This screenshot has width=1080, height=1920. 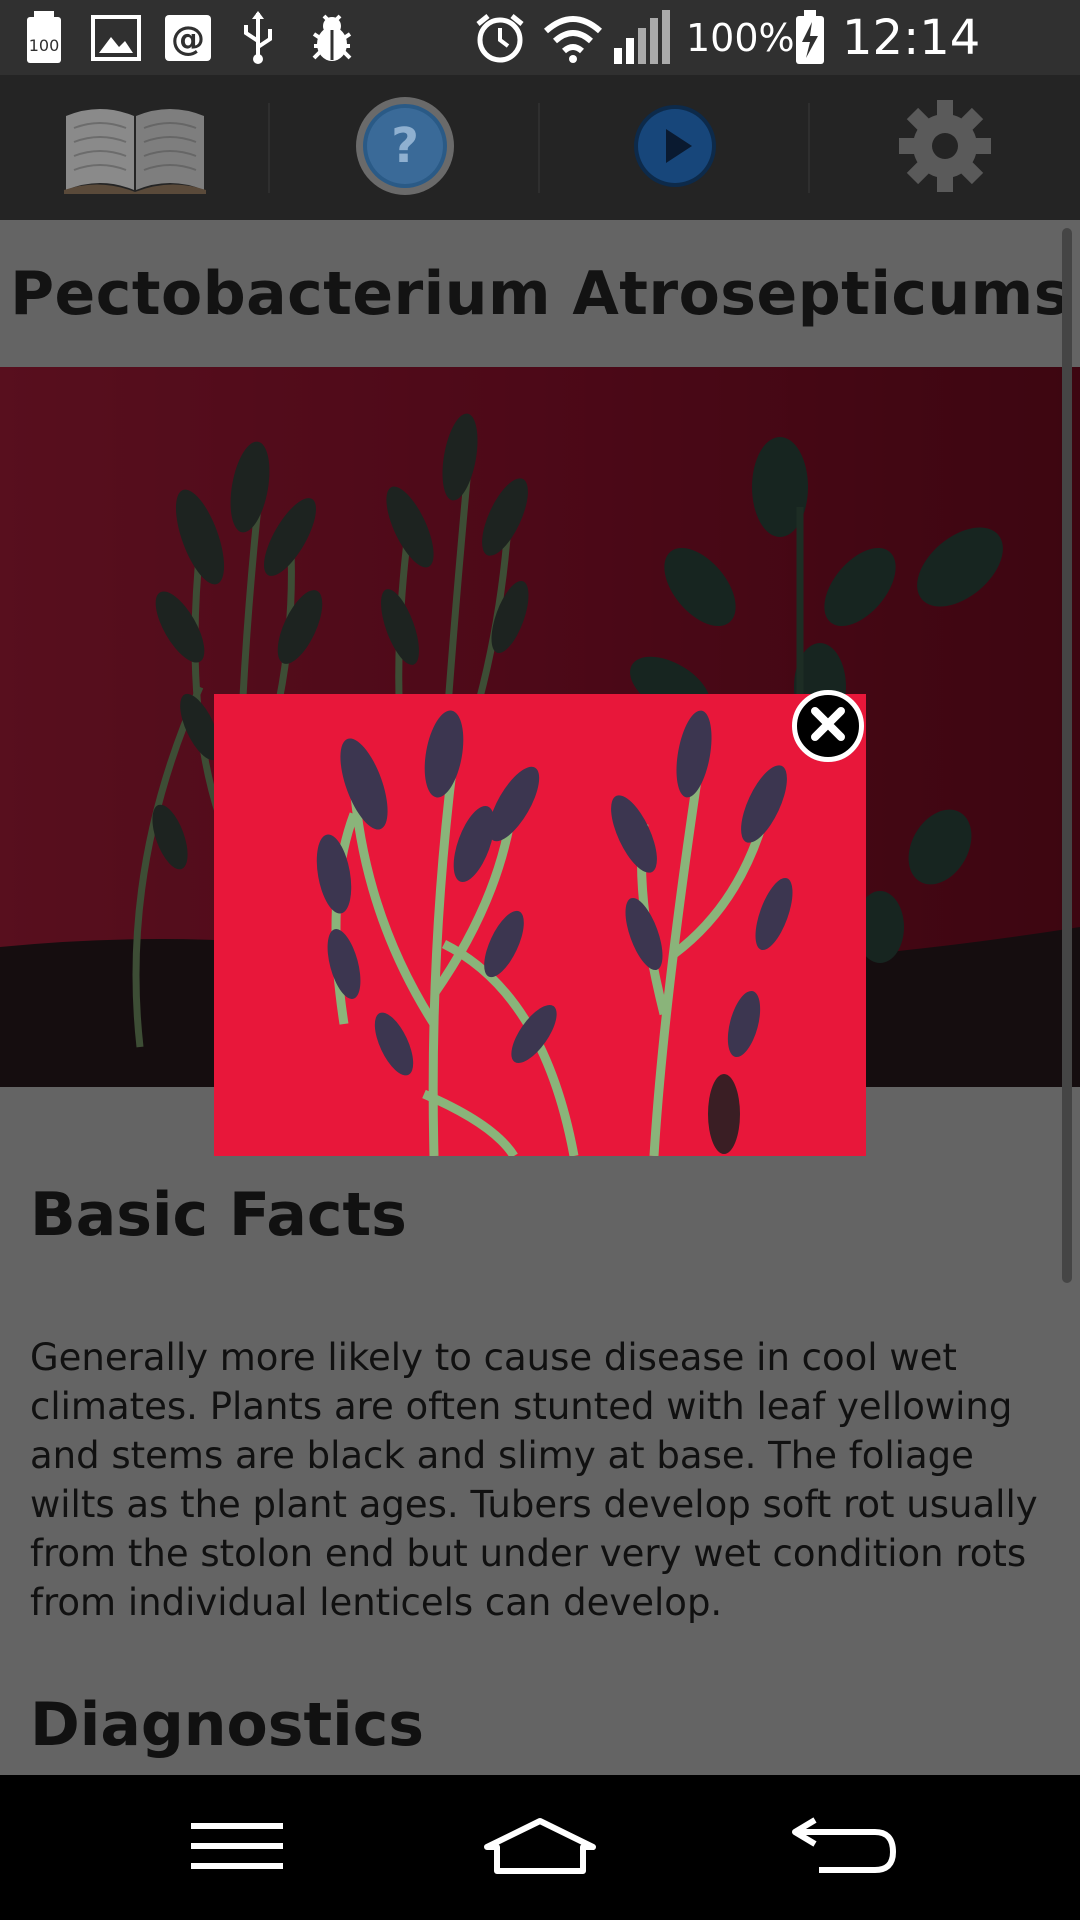 I want to click on help-glyph: ?, so click(x=405, y=146).